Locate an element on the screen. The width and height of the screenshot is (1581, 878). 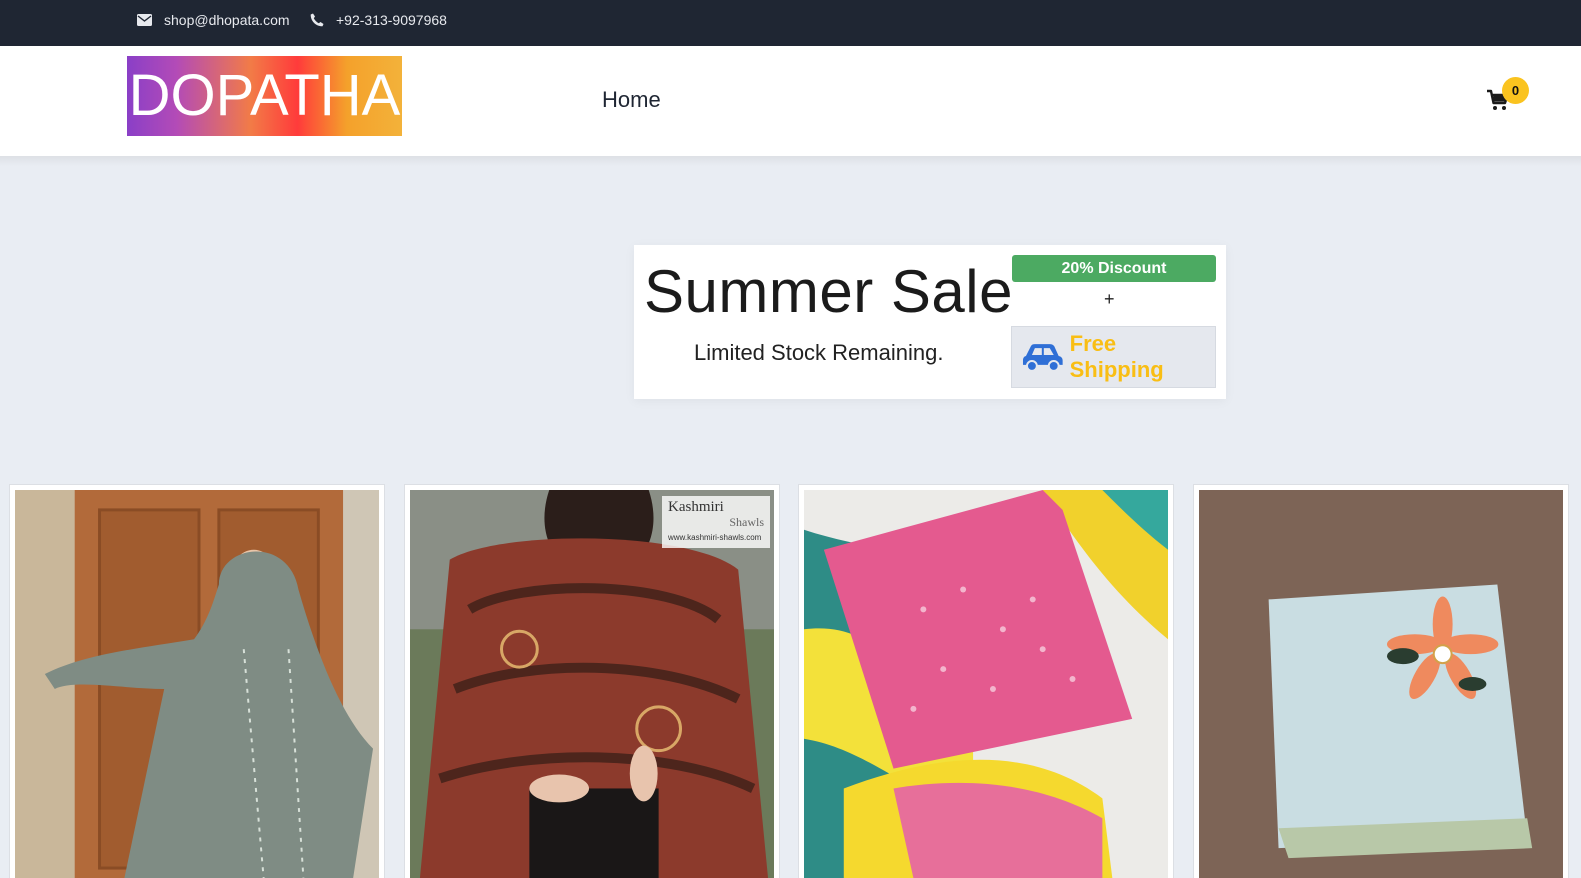
email-contact: shop@dhopata.com is located at coordinates (213, 20).